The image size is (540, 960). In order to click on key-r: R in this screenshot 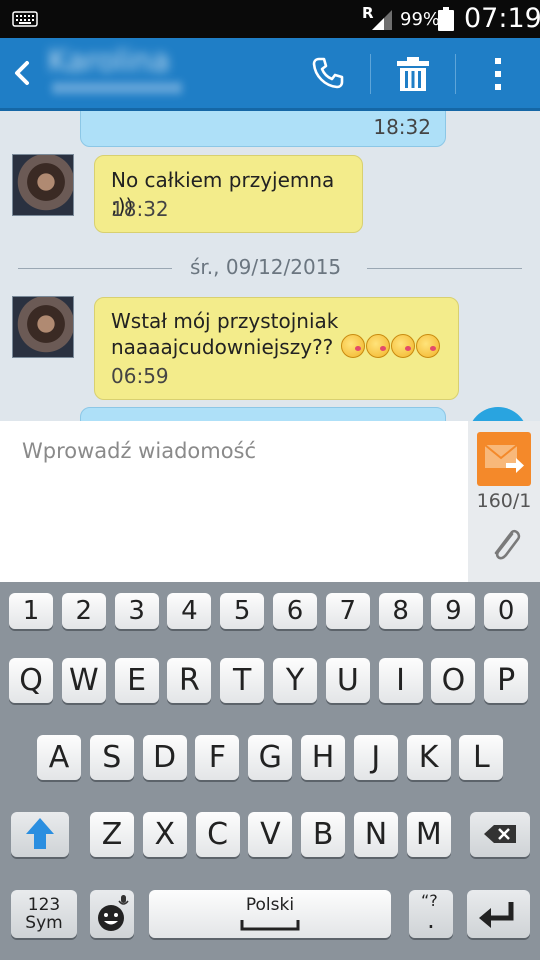, I will do `click(189, 680)`.